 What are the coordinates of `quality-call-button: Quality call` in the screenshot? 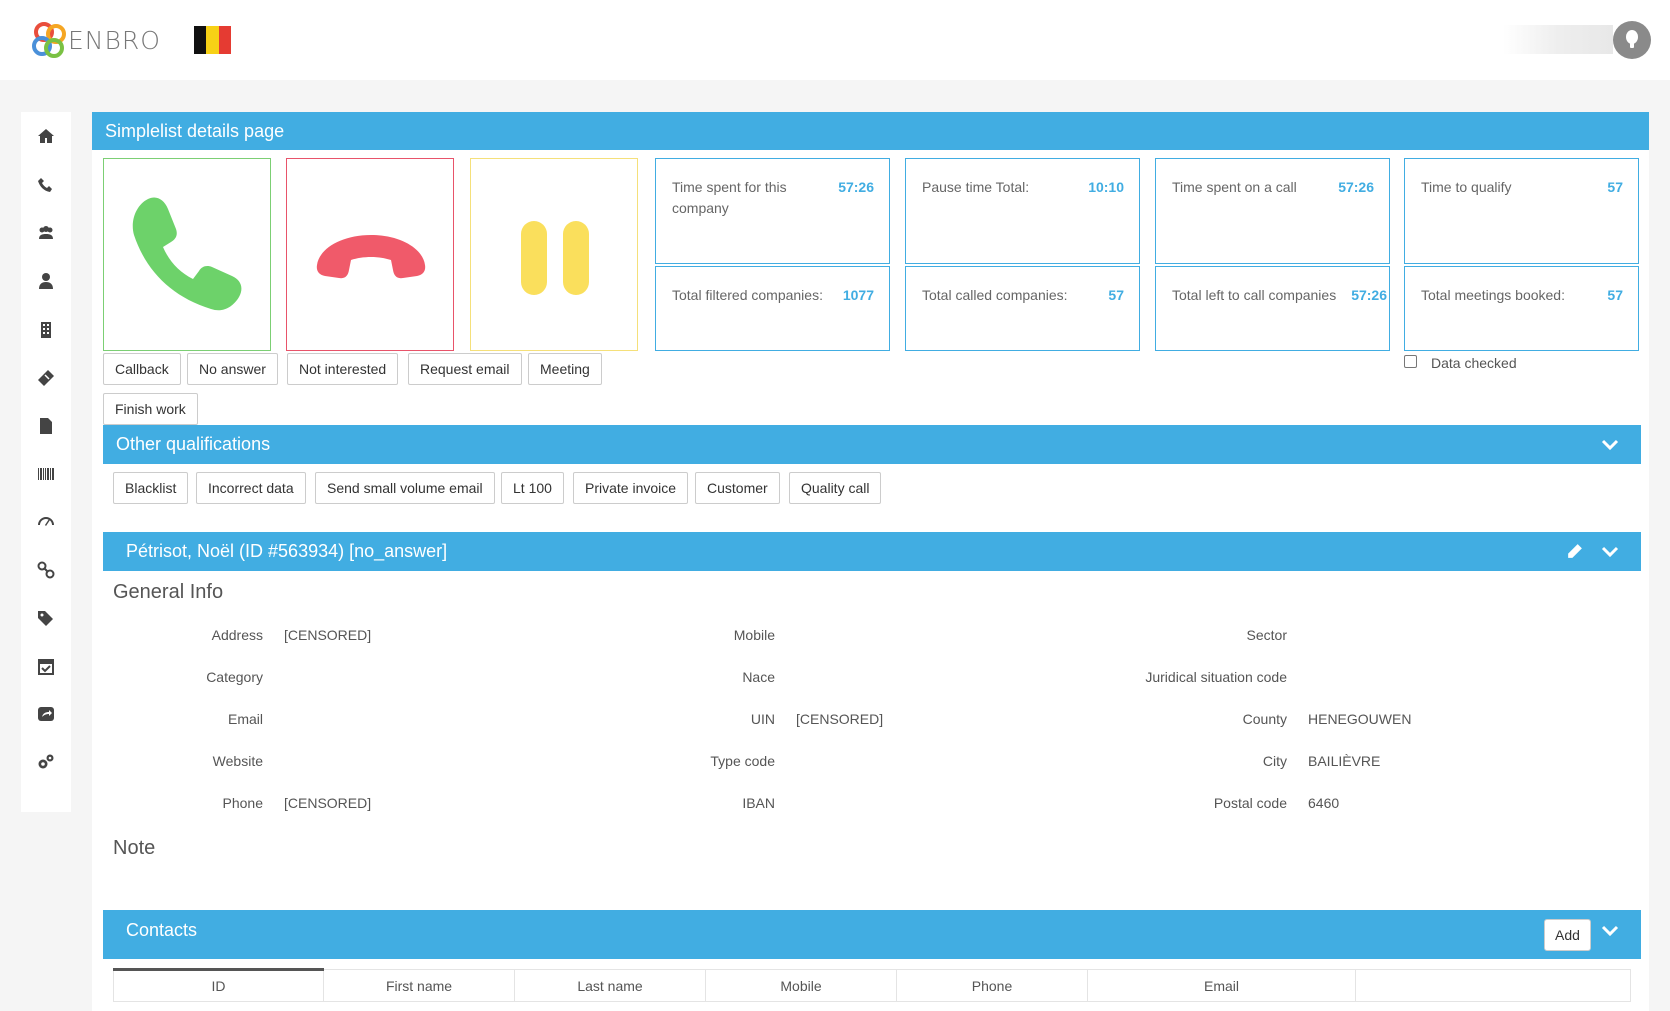 It's located at (835, 488).